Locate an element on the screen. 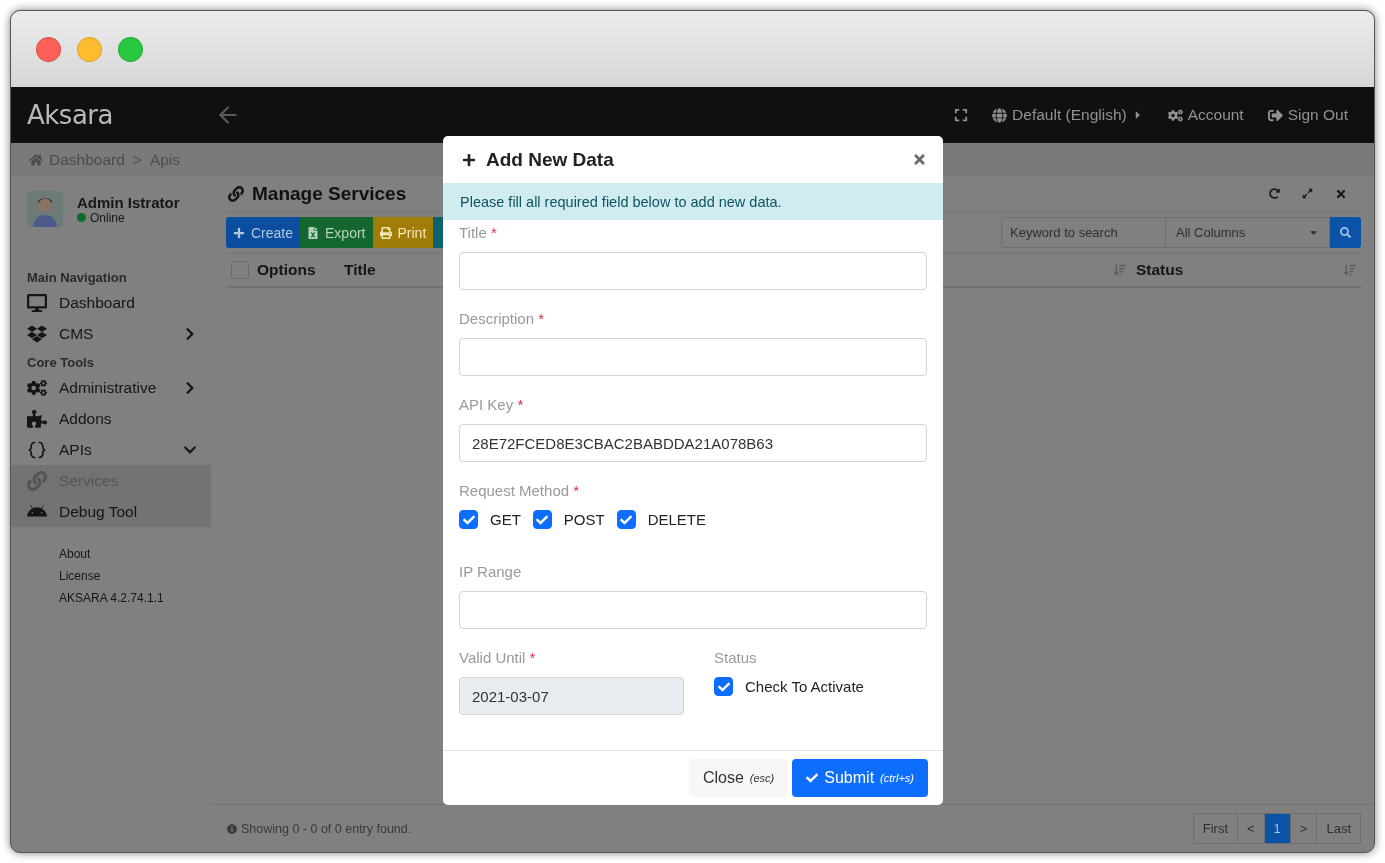  page-link: Last is located at coordinates (1338, 828).